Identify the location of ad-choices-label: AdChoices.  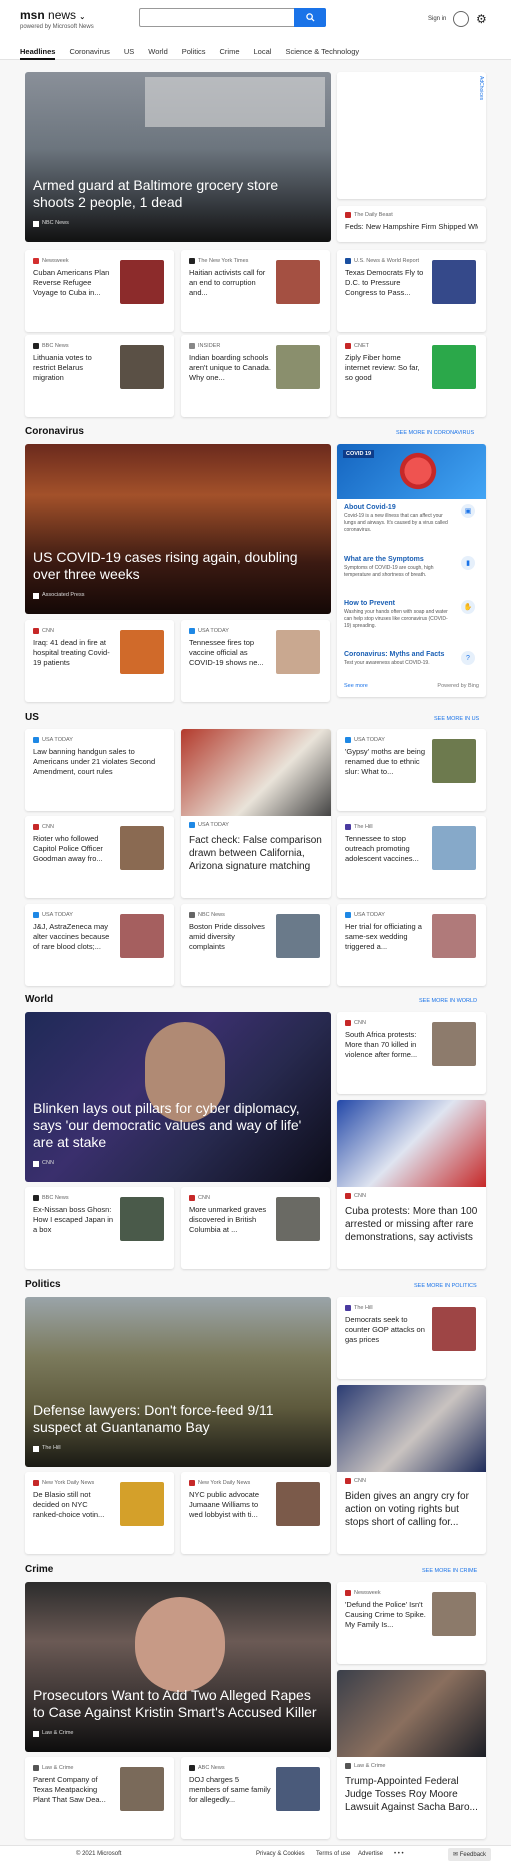
(481, 88).